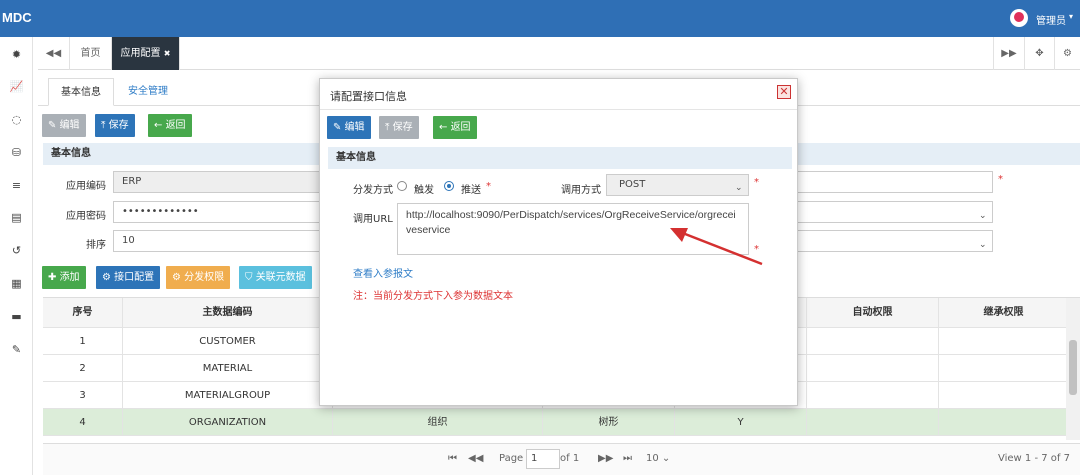  I want to click on plus-icon: ✚, so click(54, 277).